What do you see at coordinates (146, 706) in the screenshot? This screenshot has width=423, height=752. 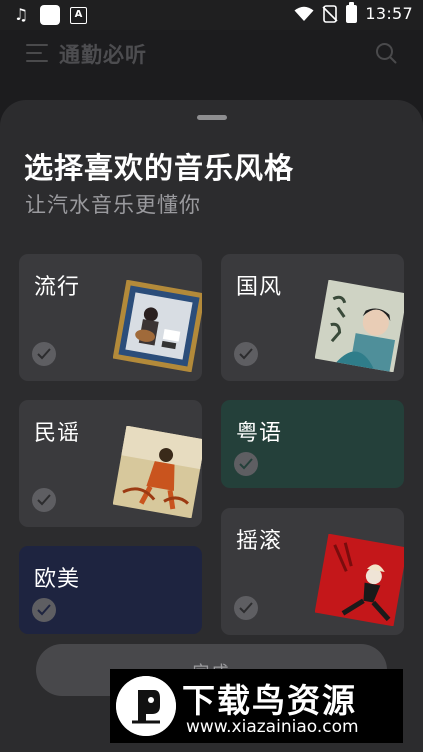 I see `watermark-logo-icon` at bounding box center [146, 706].